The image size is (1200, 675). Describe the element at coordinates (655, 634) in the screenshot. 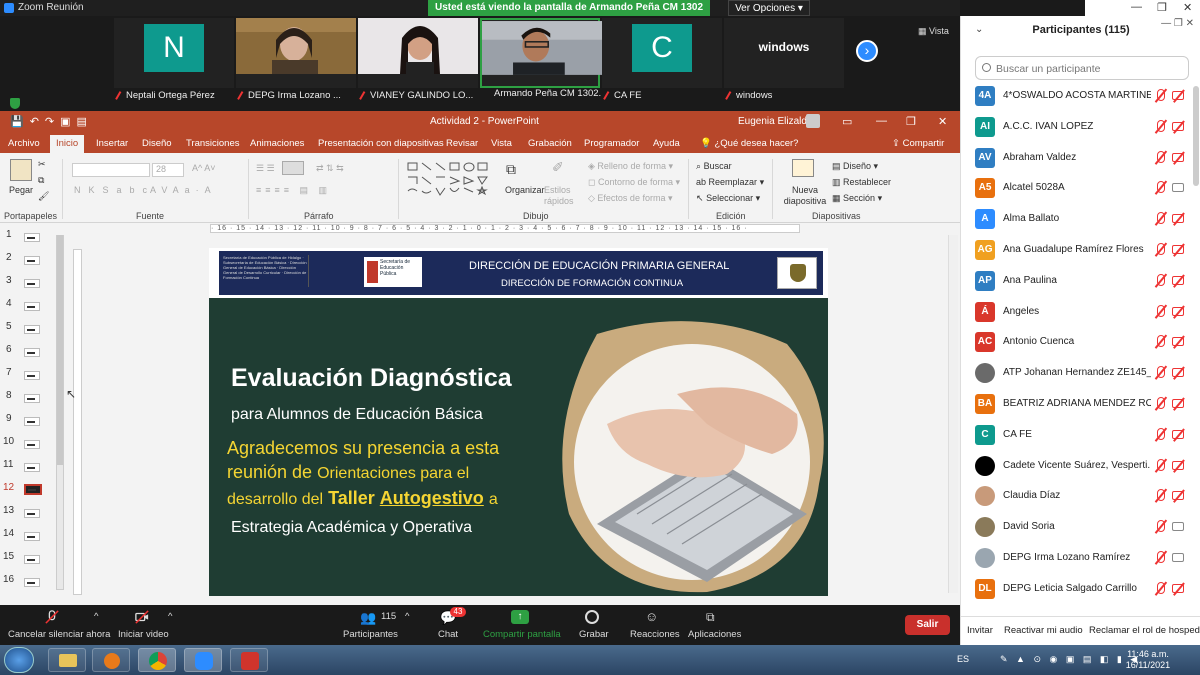

I see `reactions-button: Reacciones` at that location.